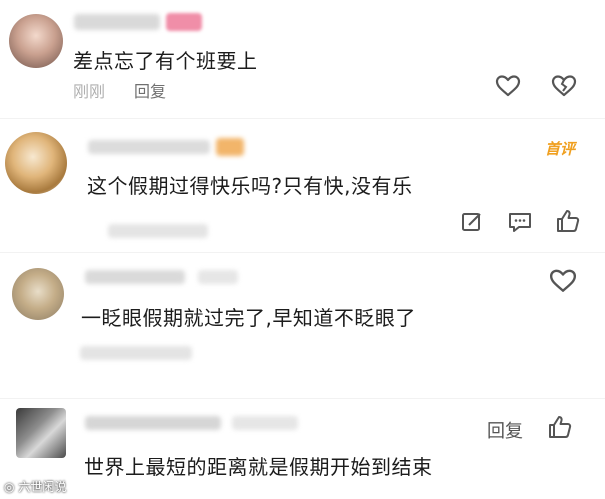 Image resolution: width=605 pixels, height=499 pixels. What do you see at coordinates (258, 467) in the screenshot?
I see `comment-text: 世界上最短的距离就是假期开始到结束` at bounding box center [258, 467].